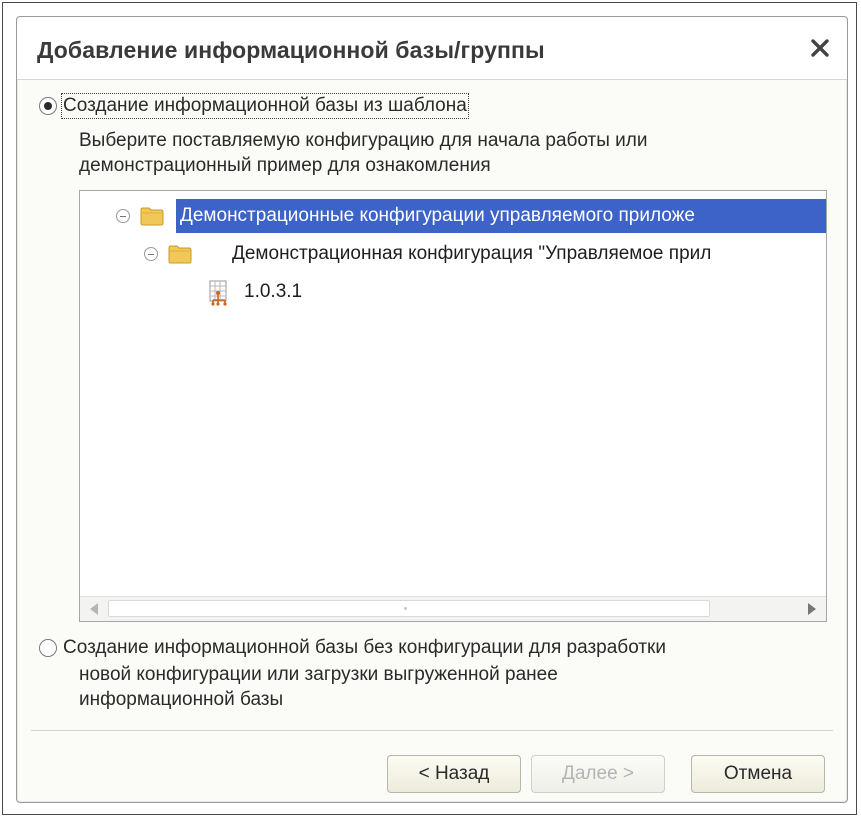  What do you see at coordinates (94, 609) in the screenshot?
I see `scroll-left-icon` at bounding box center [94, 609].